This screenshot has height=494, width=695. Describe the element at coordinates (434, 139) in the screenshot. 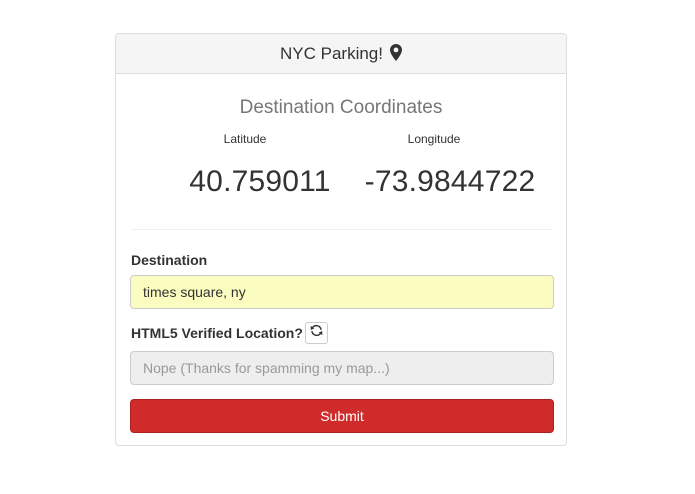

I see `longitude-label: Longitude` at that location.